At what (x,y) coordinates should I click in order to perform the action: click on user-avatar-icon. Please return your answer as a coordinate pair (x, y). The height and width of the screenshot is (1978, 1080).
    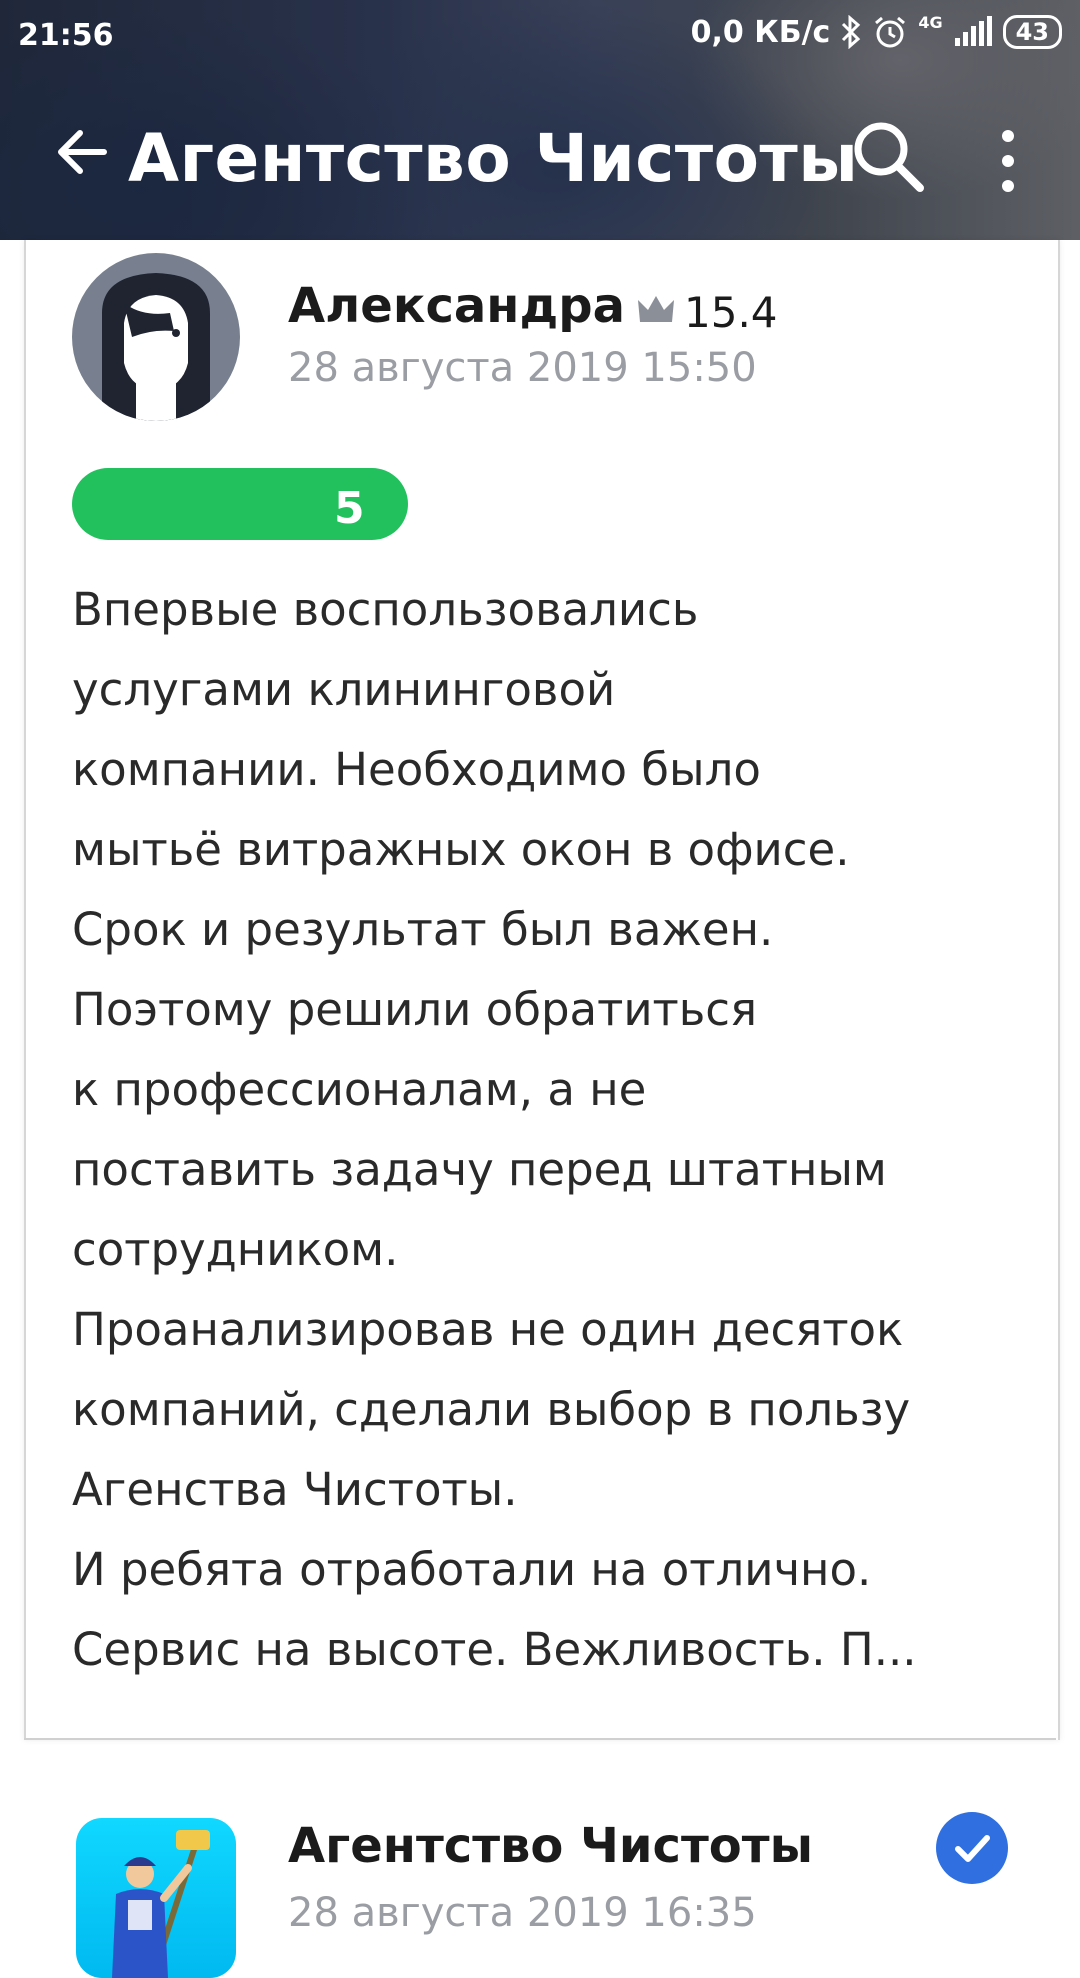
    Looking at the image, I should click on (156, 347).